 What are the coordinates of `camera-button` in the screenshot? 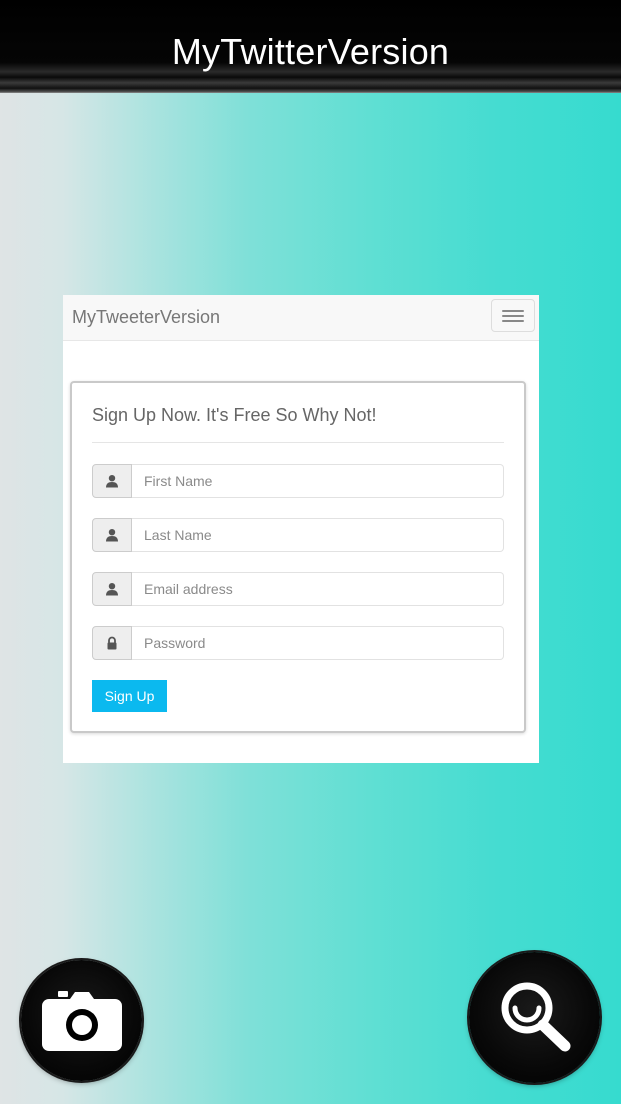 It's located at (81, 1020).